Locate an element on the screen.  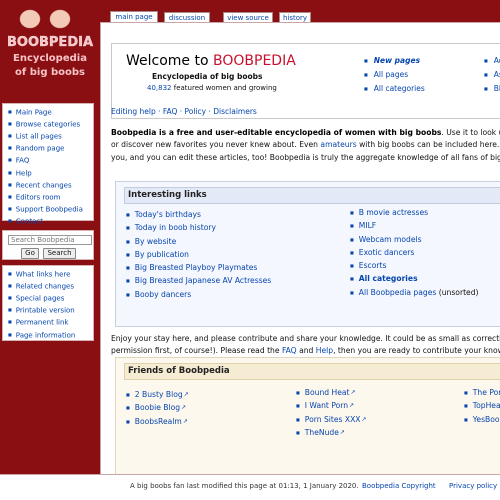
interesting-links-title: Interesting links is located at coordinates (312, 195).